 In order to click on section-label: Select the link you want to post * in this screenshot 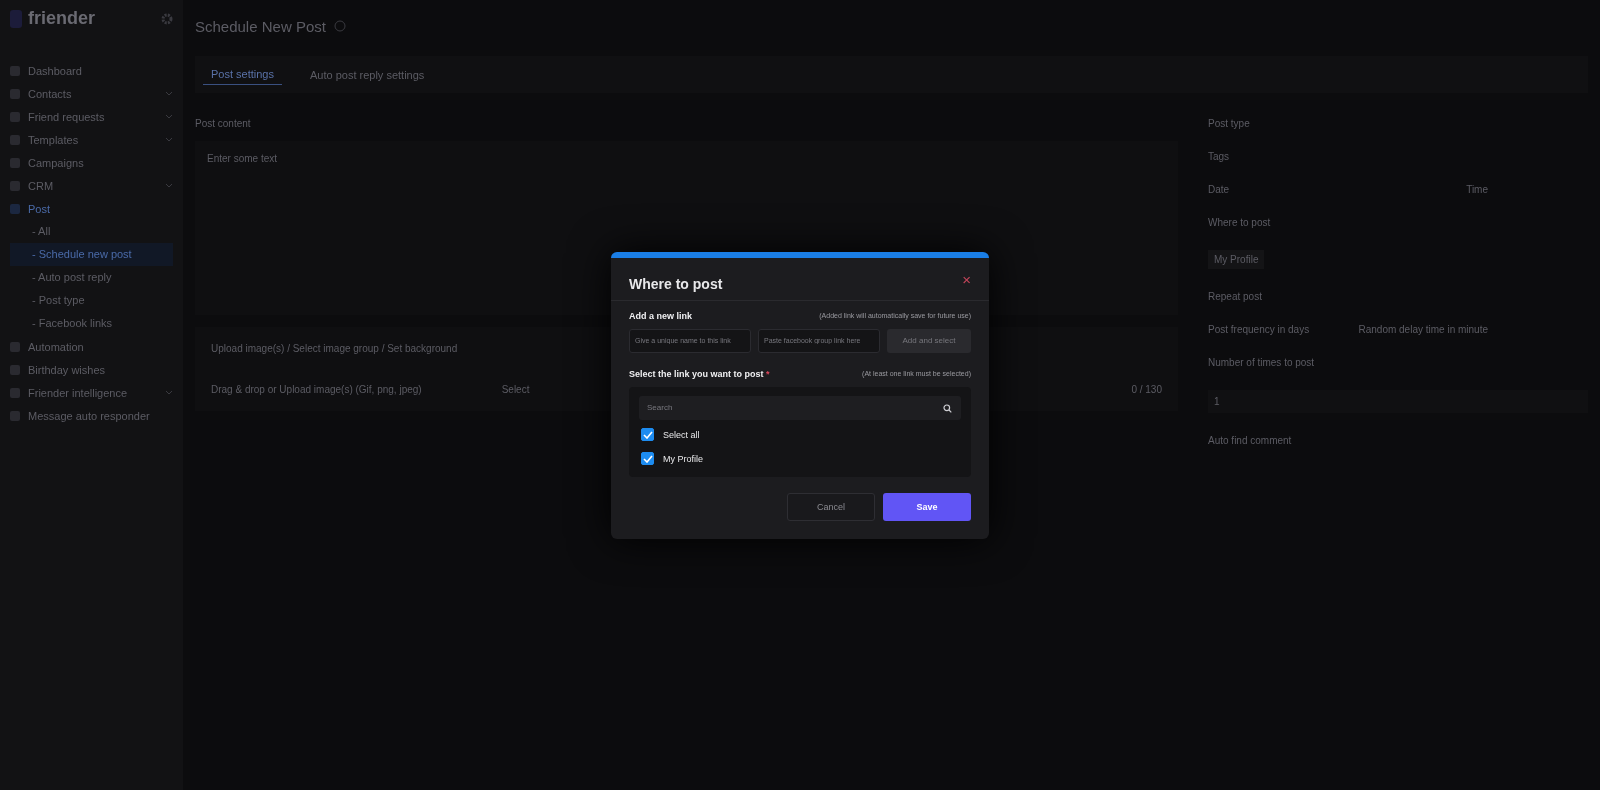, I will do `click(699, 373)`.